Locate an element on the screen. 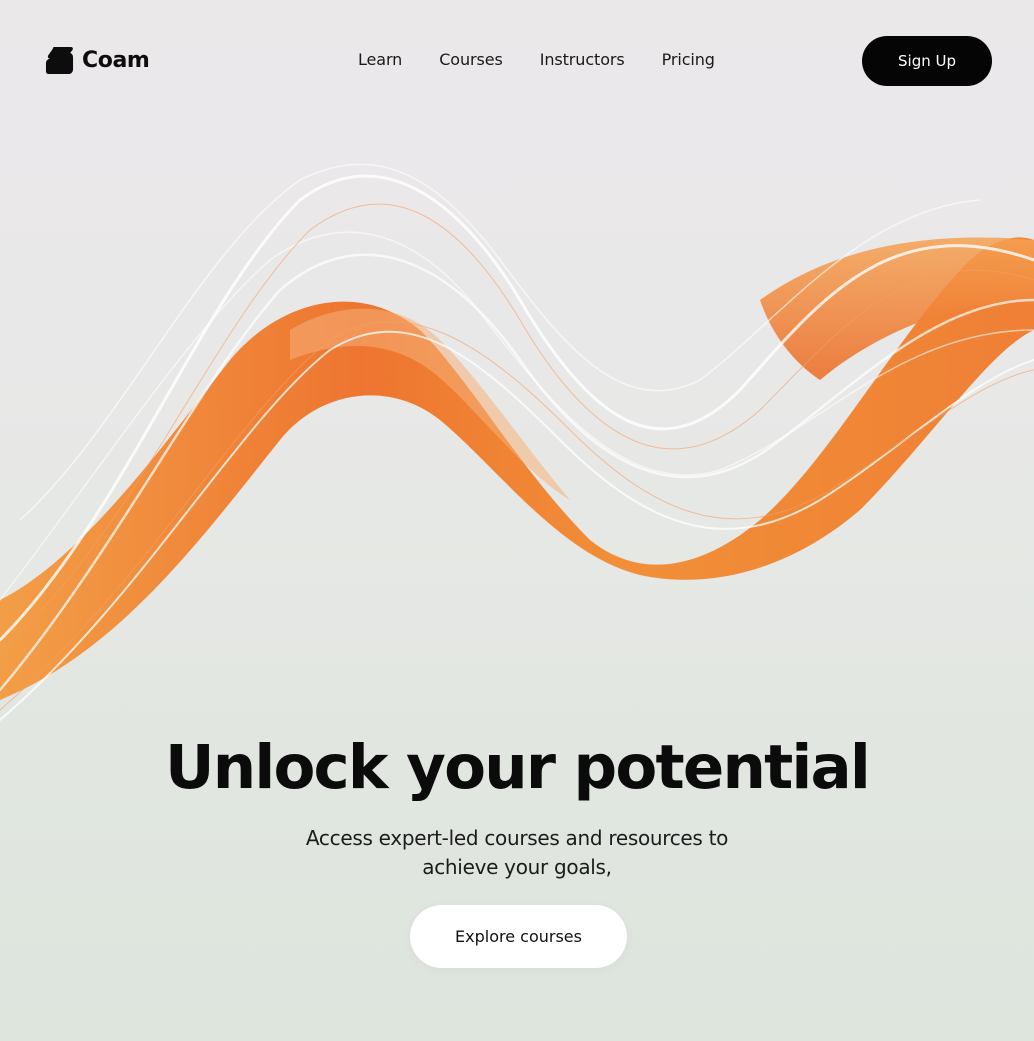  main-nav: Learn Courses Instructors Pricing is located at coordinates (536, 59).